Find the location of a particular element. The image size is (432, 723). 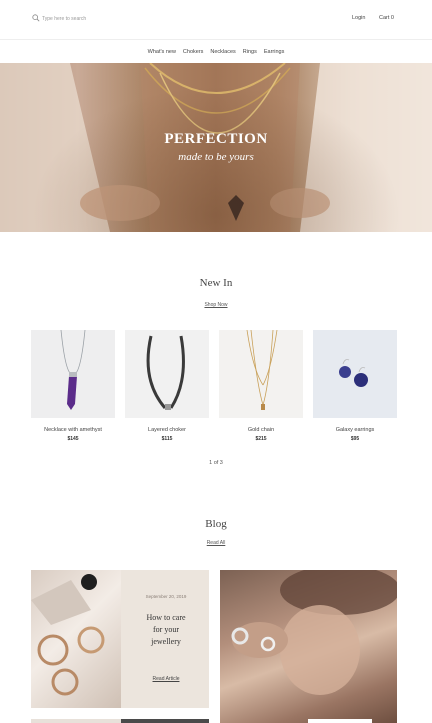

product-card-galaxy-earrings: Galaxy earrings $95 is located at coordinates (355, 386).